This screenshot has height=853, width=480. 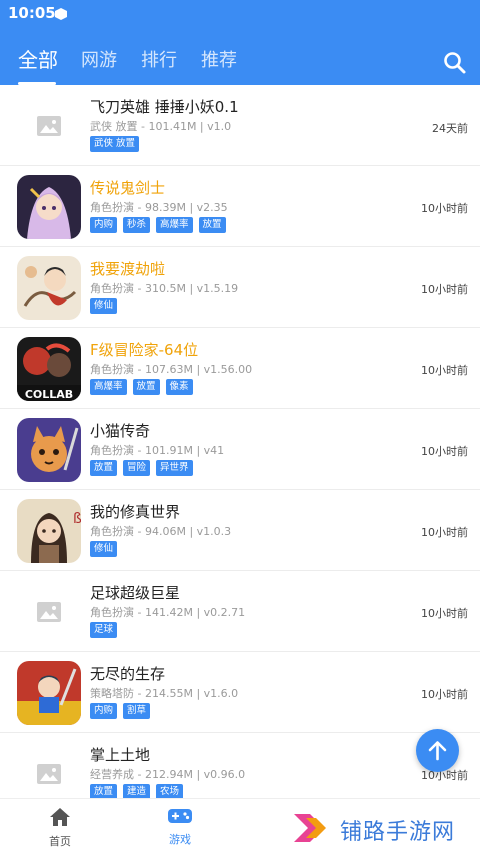 What do you see at coordinates (77, 519) in the screenshot?
I see `decorative-glyph: ß` at bounding box center [77, 519].